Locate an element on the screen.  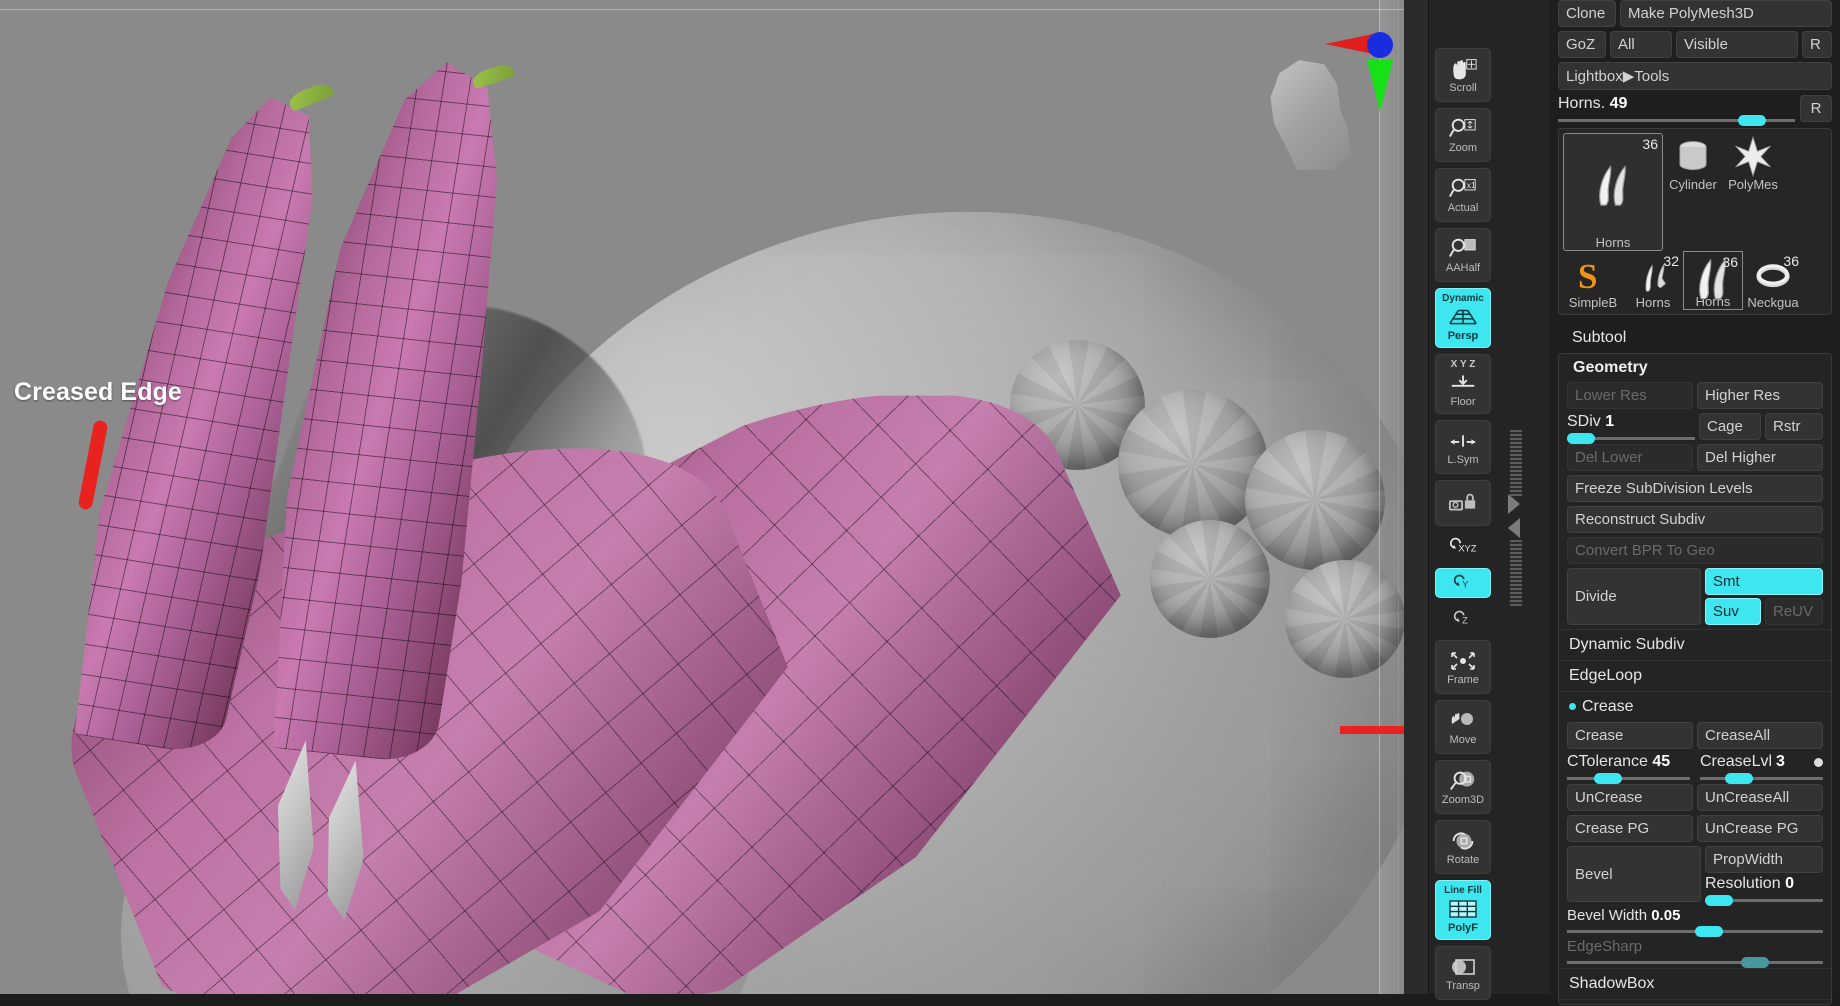
navigation-gizmo is located at coordinates (1329, 100).